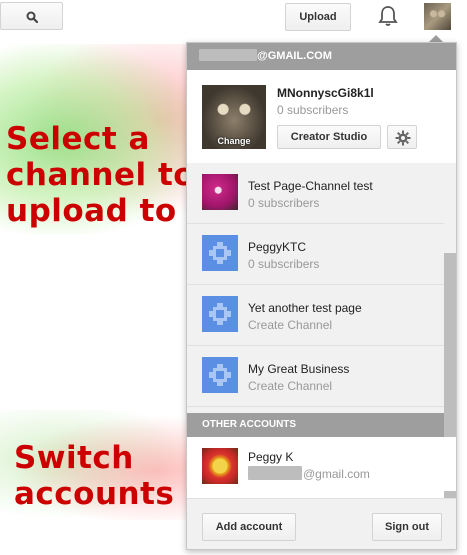 Image resolution: width=467 pixels, height=555 pixels. I want to click on channel-item: My Great Business Create Channel, so click(315, 376).